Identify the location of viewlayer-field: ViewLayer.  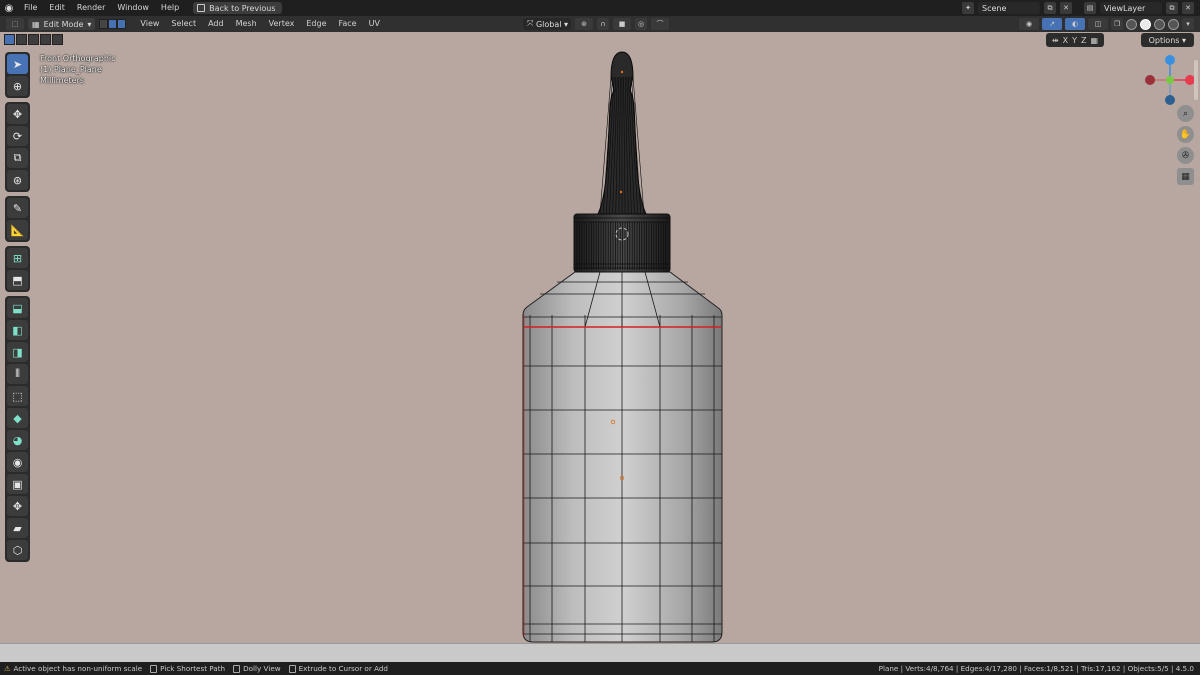
(1131, 8).